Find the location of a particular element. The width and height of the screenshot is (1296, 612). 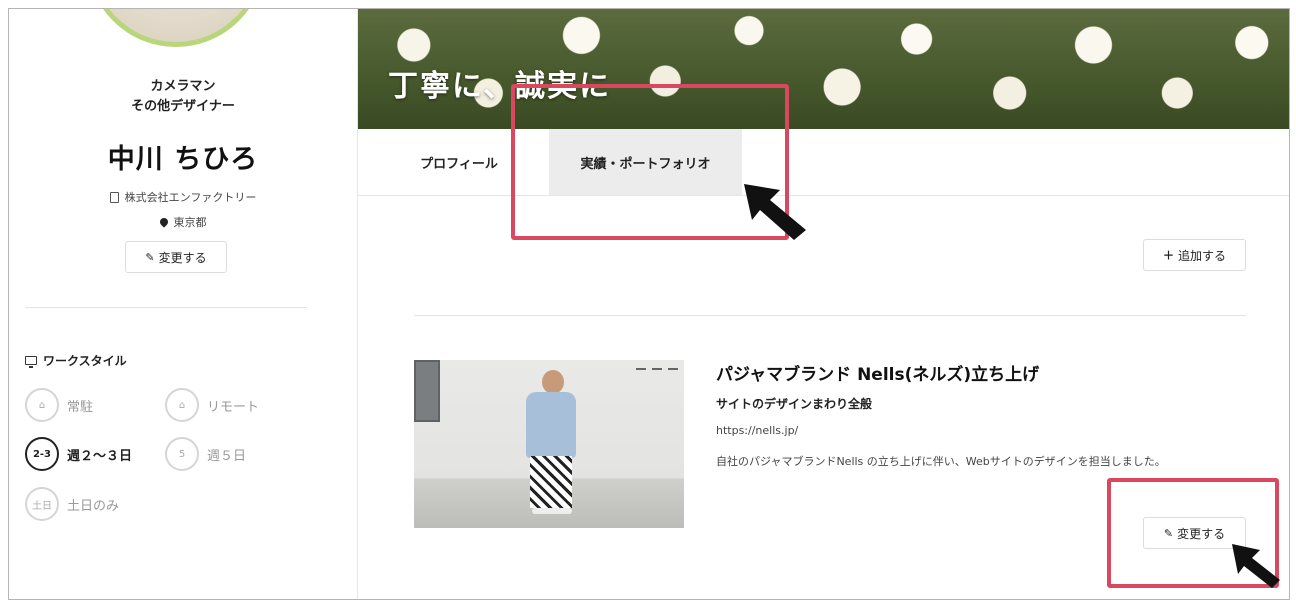

workstyle-onsite: ⌂ 常駐 is located at coordinates (59, 405).